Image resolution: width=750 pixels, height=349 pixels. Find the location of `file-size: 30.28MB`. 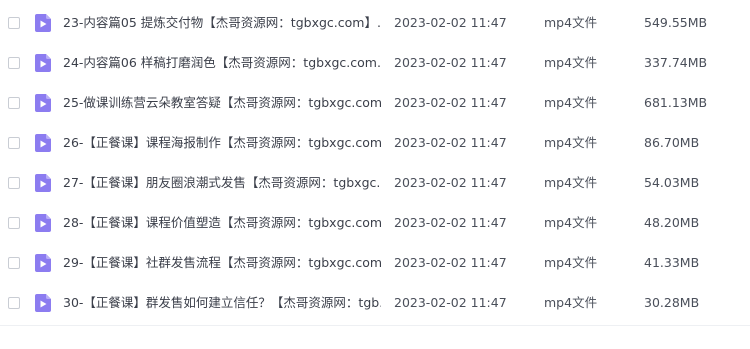

file-size: 30.28MB is located at coordinates (672, 302).